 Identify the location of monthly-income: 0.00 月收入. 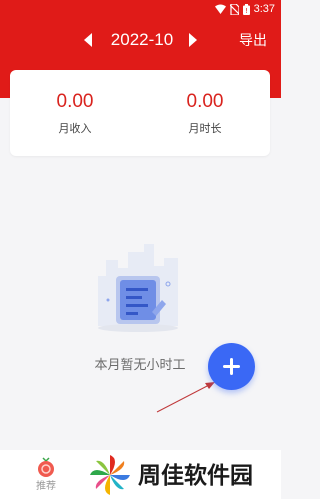
(75, 113).